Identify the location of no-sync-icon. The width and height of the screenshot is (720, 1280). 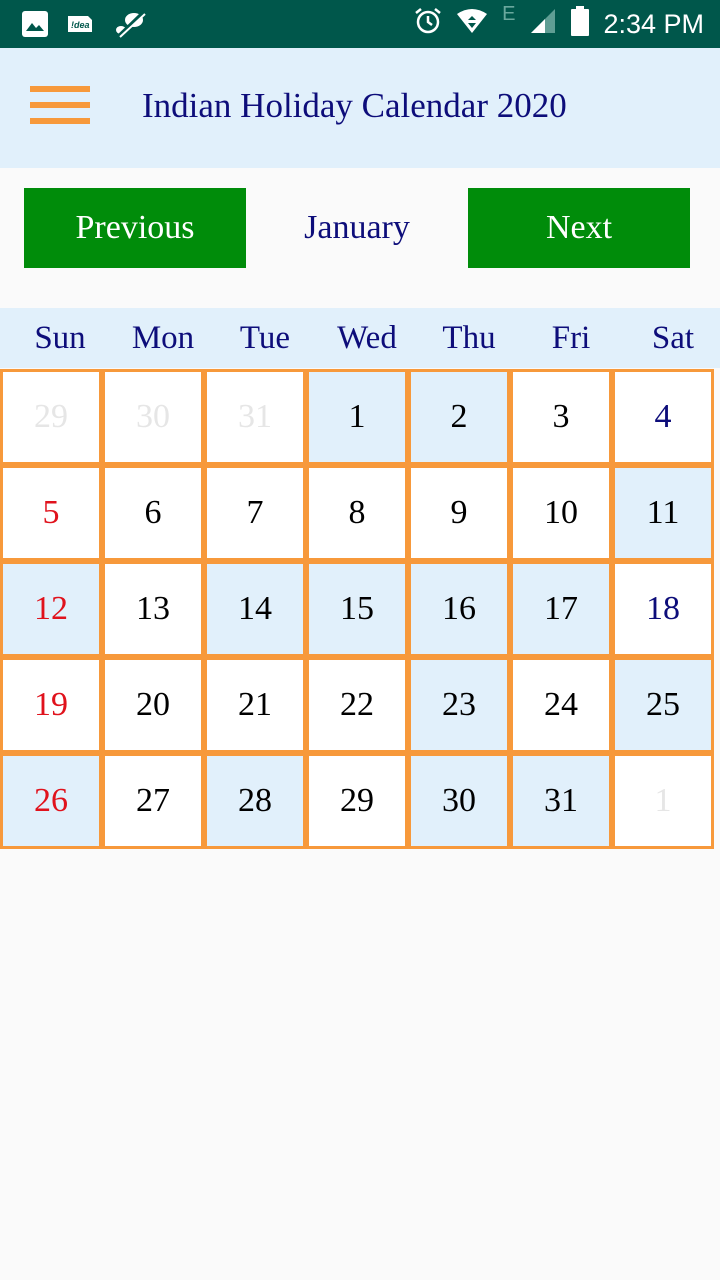
(130, 26).